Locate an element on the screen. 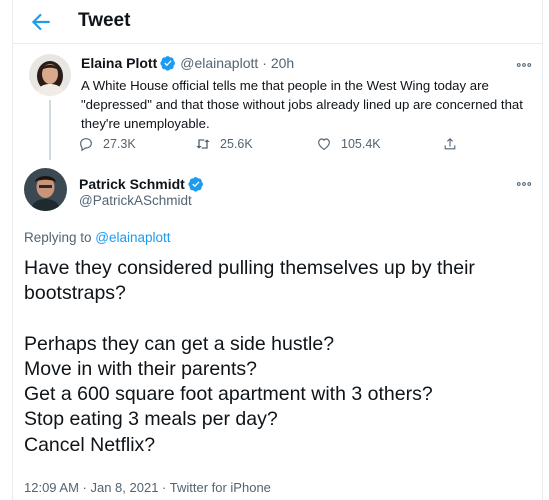 The width and height of the screenshot is (549, 500). like-count: 105.4K is located at coordinates (361, 144).